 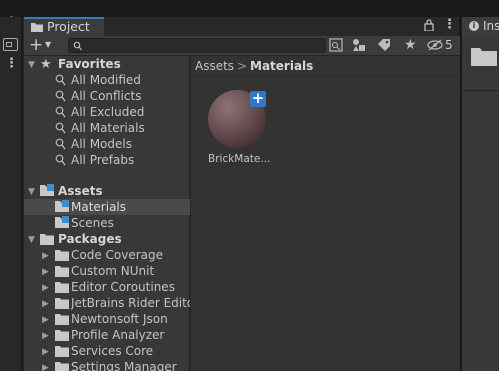 What do you see at coordinates (62, 207) in the screenshot?
I see `materials-folder-icon` at bounding box center [62, 207].